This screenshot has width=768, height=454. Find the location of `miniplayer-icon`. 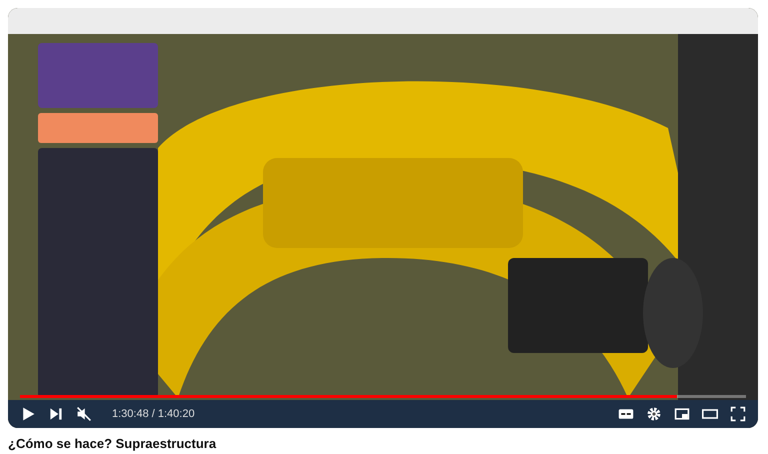

miniplayer-icon is located at coordinates (682, 414).